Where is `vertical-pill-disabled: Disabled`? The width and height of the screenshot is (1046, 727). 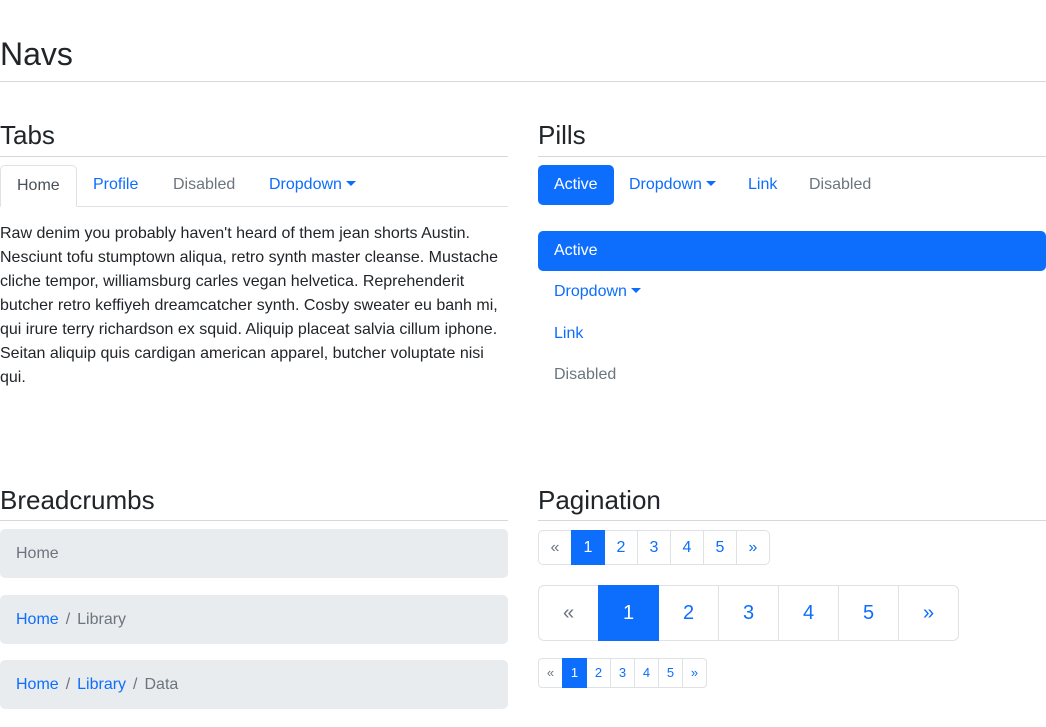
vertical-pill-disabled: Disabled is located at coordinates (585, 374).